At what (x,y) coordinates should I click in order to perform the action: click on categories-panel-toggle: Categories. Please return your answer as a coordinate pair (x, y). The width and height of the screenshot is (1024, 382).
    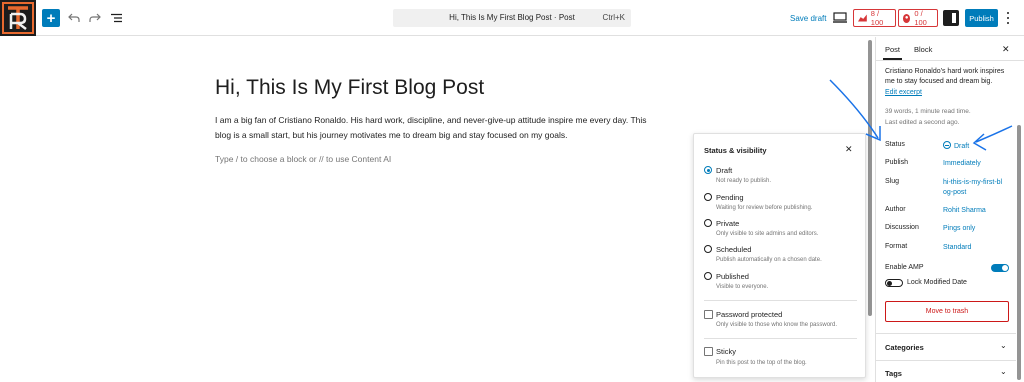
    Looking at the image, I should click on (904, 347).